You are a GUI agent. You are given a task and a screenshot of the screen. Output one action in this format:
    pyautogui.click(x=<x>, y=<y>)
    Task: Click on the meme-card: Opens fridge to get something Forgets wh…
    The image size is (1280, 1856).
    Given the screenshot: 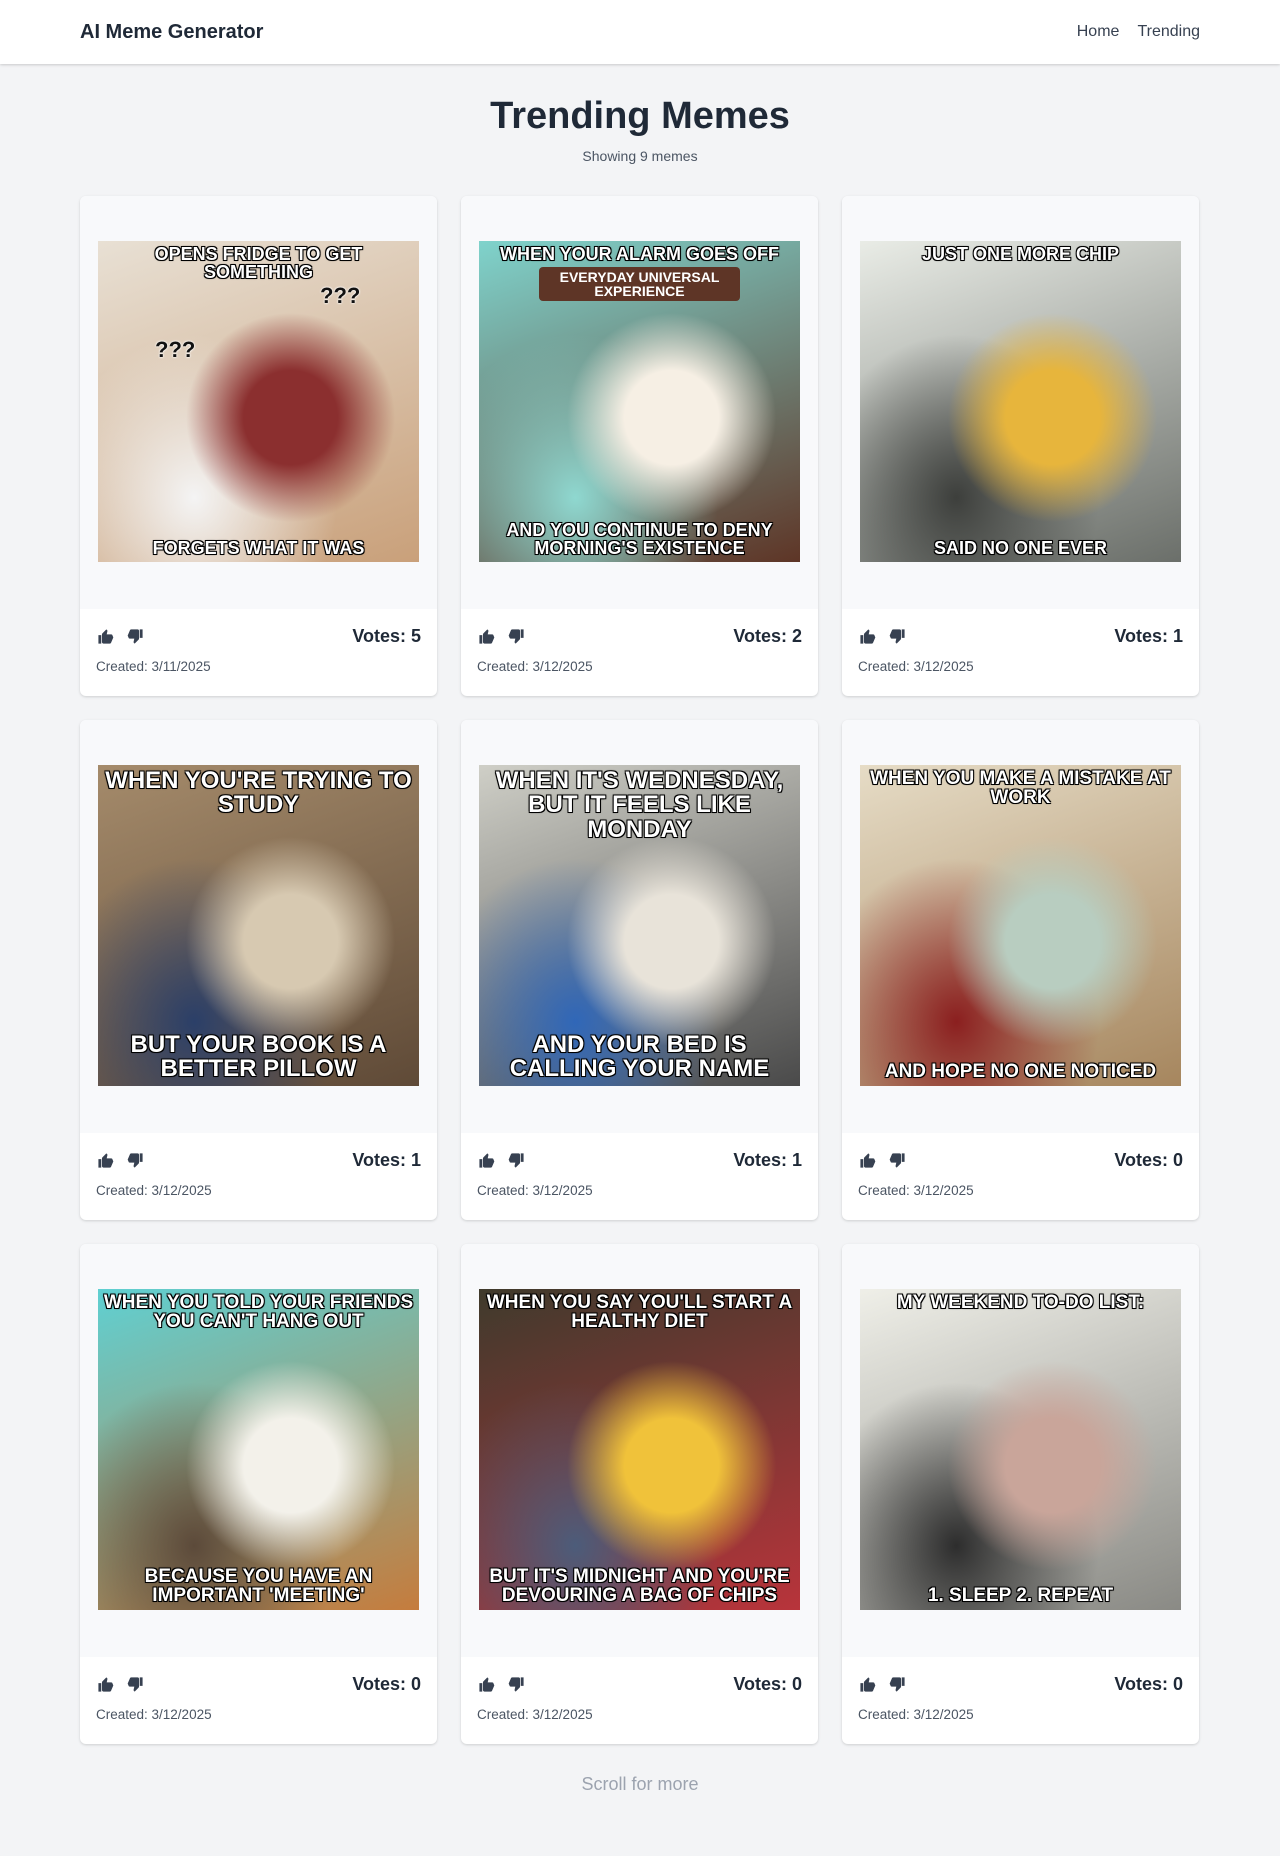 What is the action you would take?
    pyautogui.click(x=258, y=445)
    